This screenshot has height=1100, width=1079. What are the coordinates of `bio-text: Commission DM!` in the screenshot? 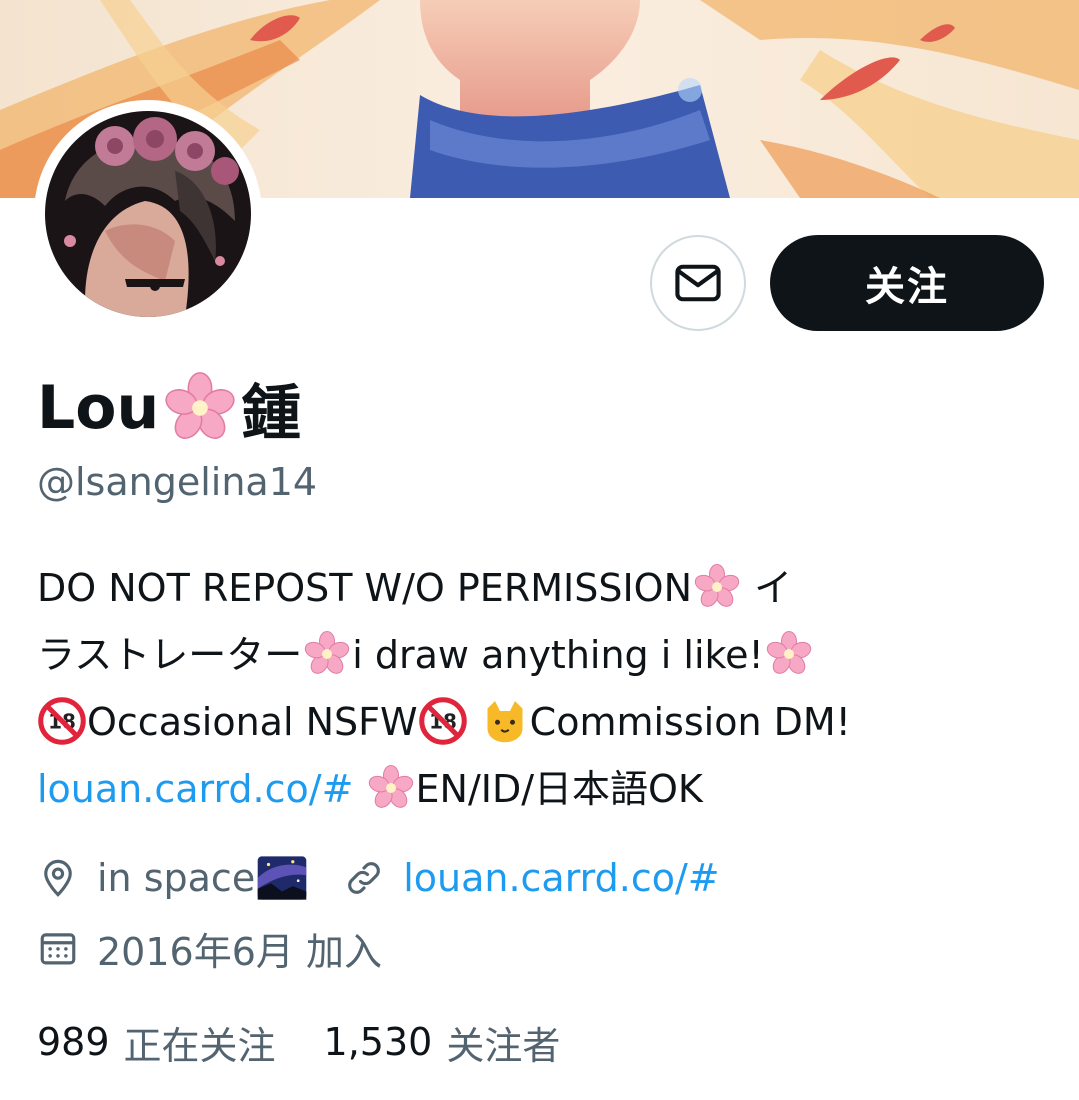 It's located at (690, 722).